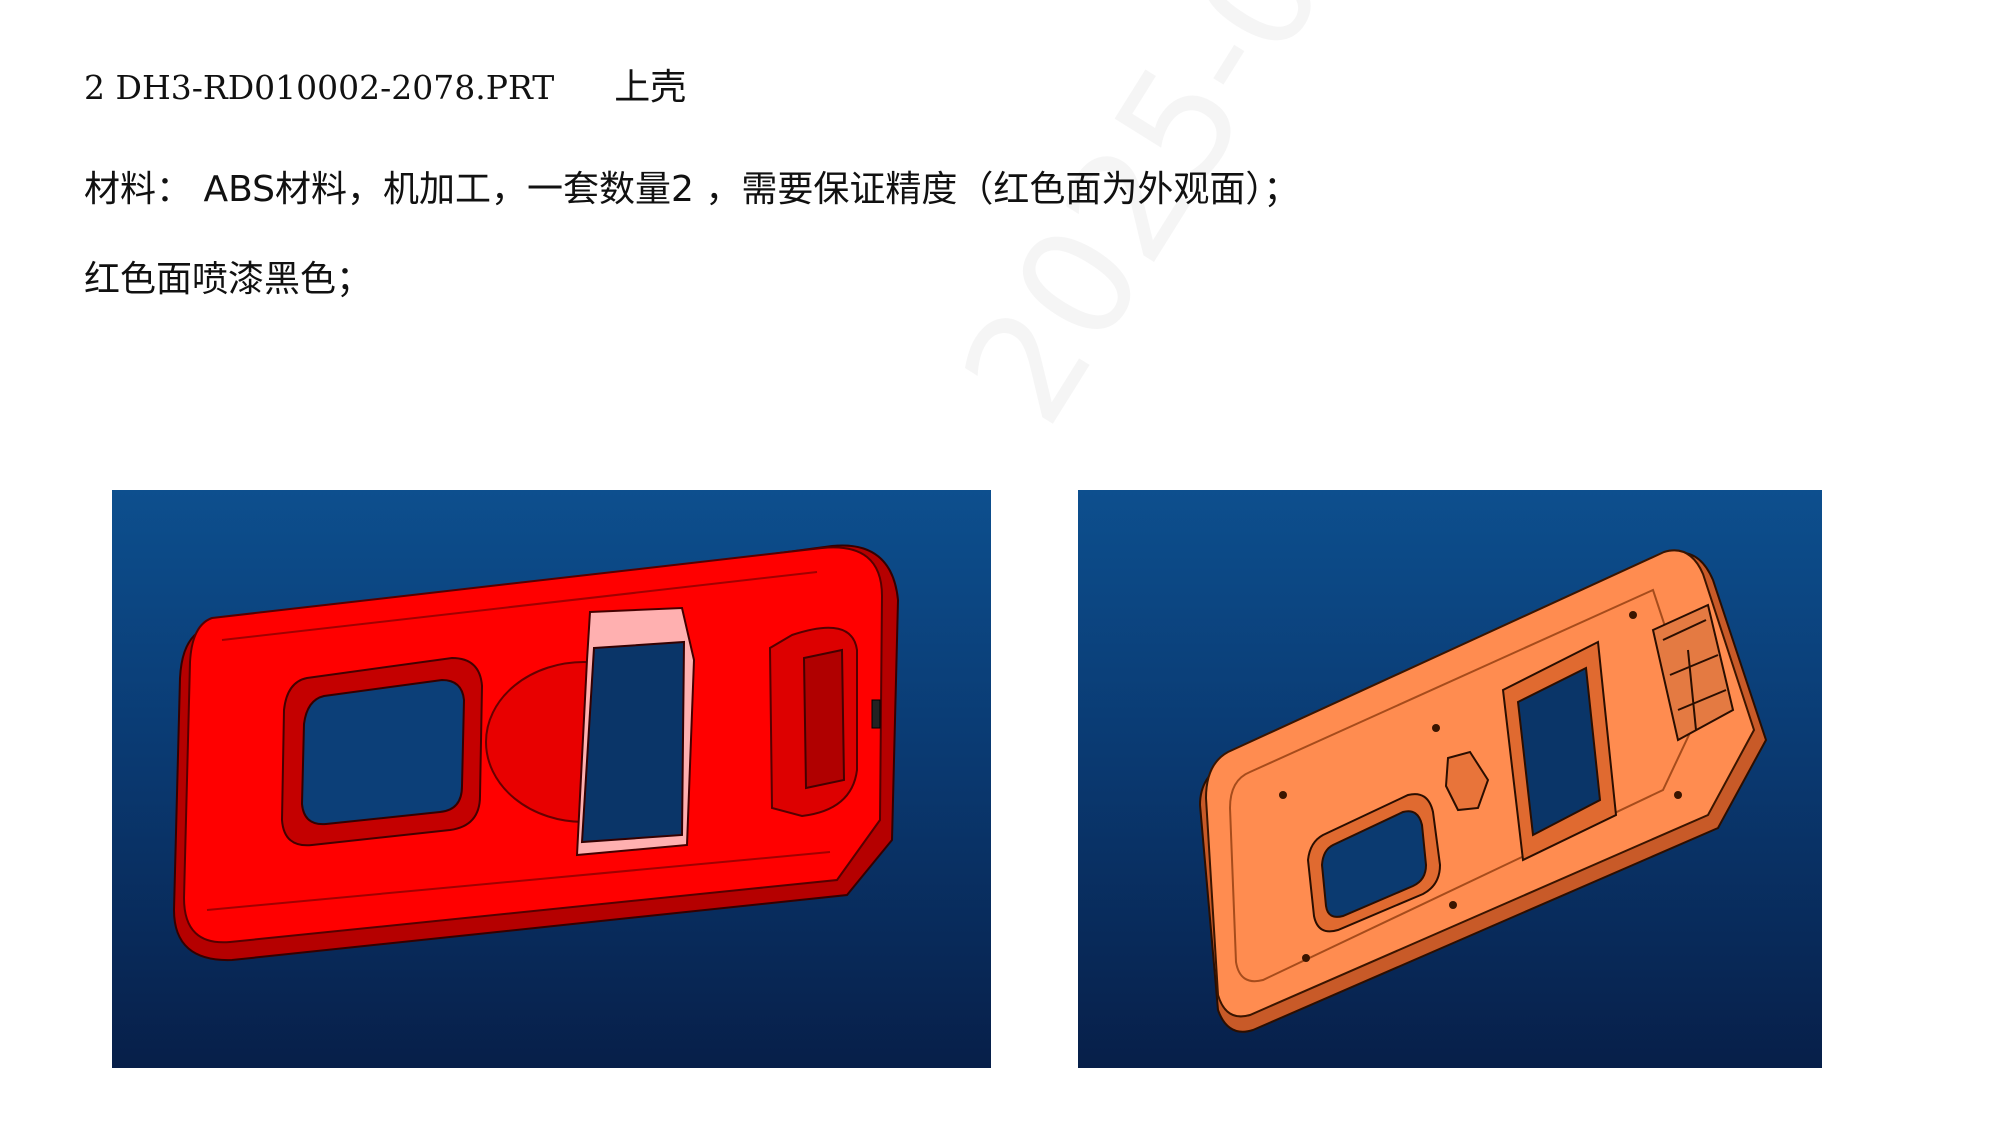 The height and width of the screenshot is (1125, 2001). I want to click on paint-note: 红色面喷漆黑色；, so click(228, 279).